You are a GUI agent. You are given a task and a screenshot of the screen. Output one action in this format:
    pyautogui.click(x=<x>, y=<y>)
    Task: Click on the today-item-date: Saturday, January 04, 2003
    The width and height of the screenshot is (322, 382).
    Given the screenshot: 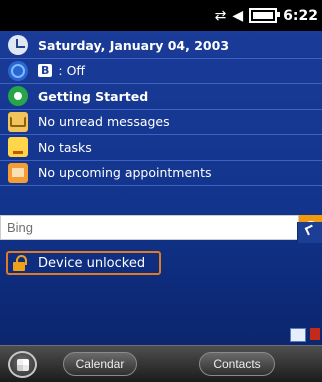 What is the action you would take?
    pyautogui.click(x=161, y=46)
    